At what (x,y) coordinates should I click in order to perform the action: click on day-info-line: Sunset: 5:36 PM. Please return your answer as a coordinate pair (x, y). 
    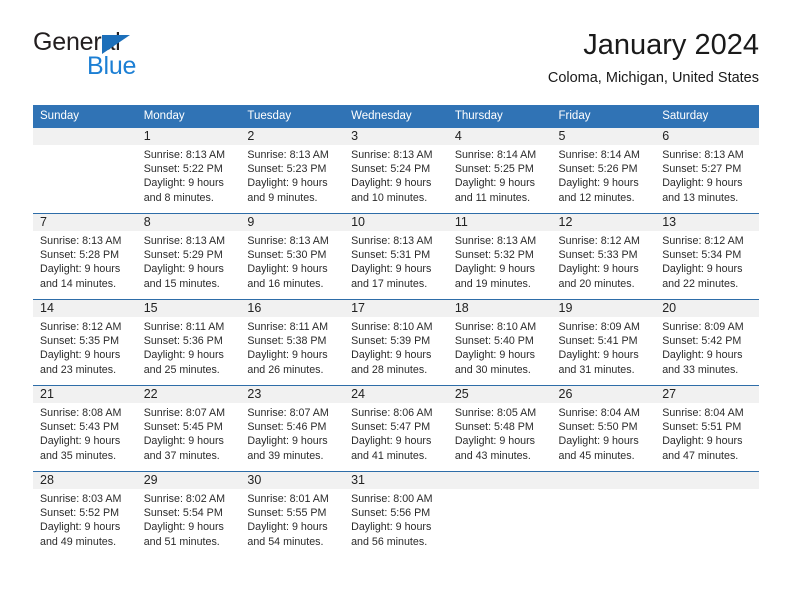
    Looking at the image, I should click on (183, 341).